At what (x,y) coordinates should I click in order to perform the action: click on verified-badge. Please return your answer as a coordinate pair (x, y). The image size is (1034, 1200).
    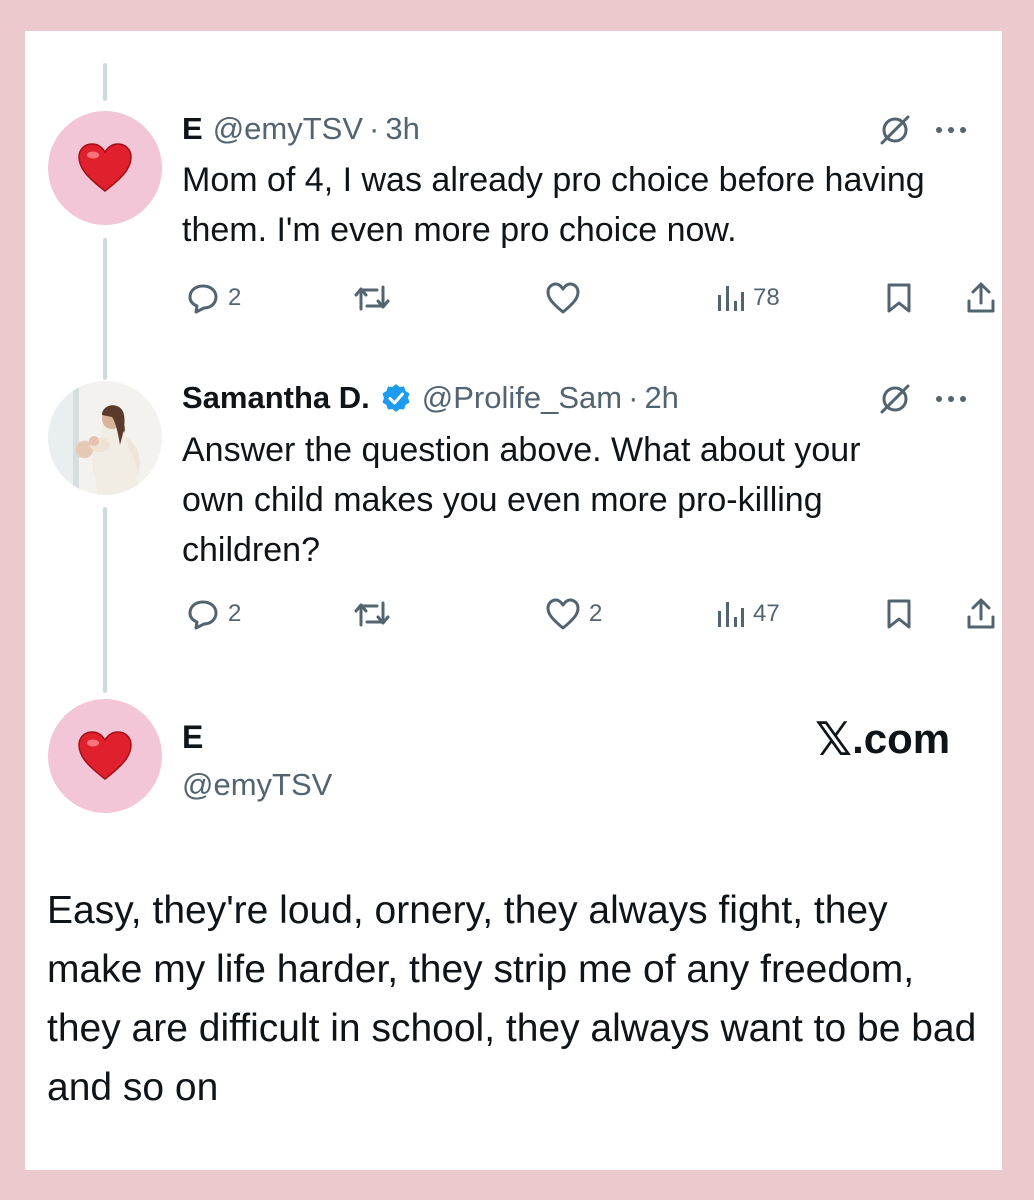
    Looking at the image, I should click on (396, 398).